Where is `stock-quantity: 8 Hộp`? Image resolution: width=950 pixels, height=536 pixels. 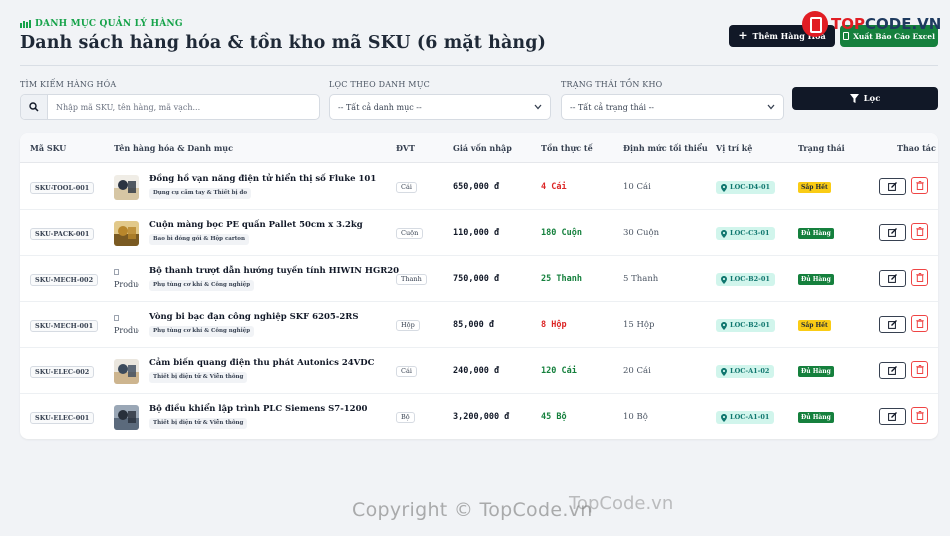 stock-quantity: 8 Hộp is located at coordinates (554, 325).